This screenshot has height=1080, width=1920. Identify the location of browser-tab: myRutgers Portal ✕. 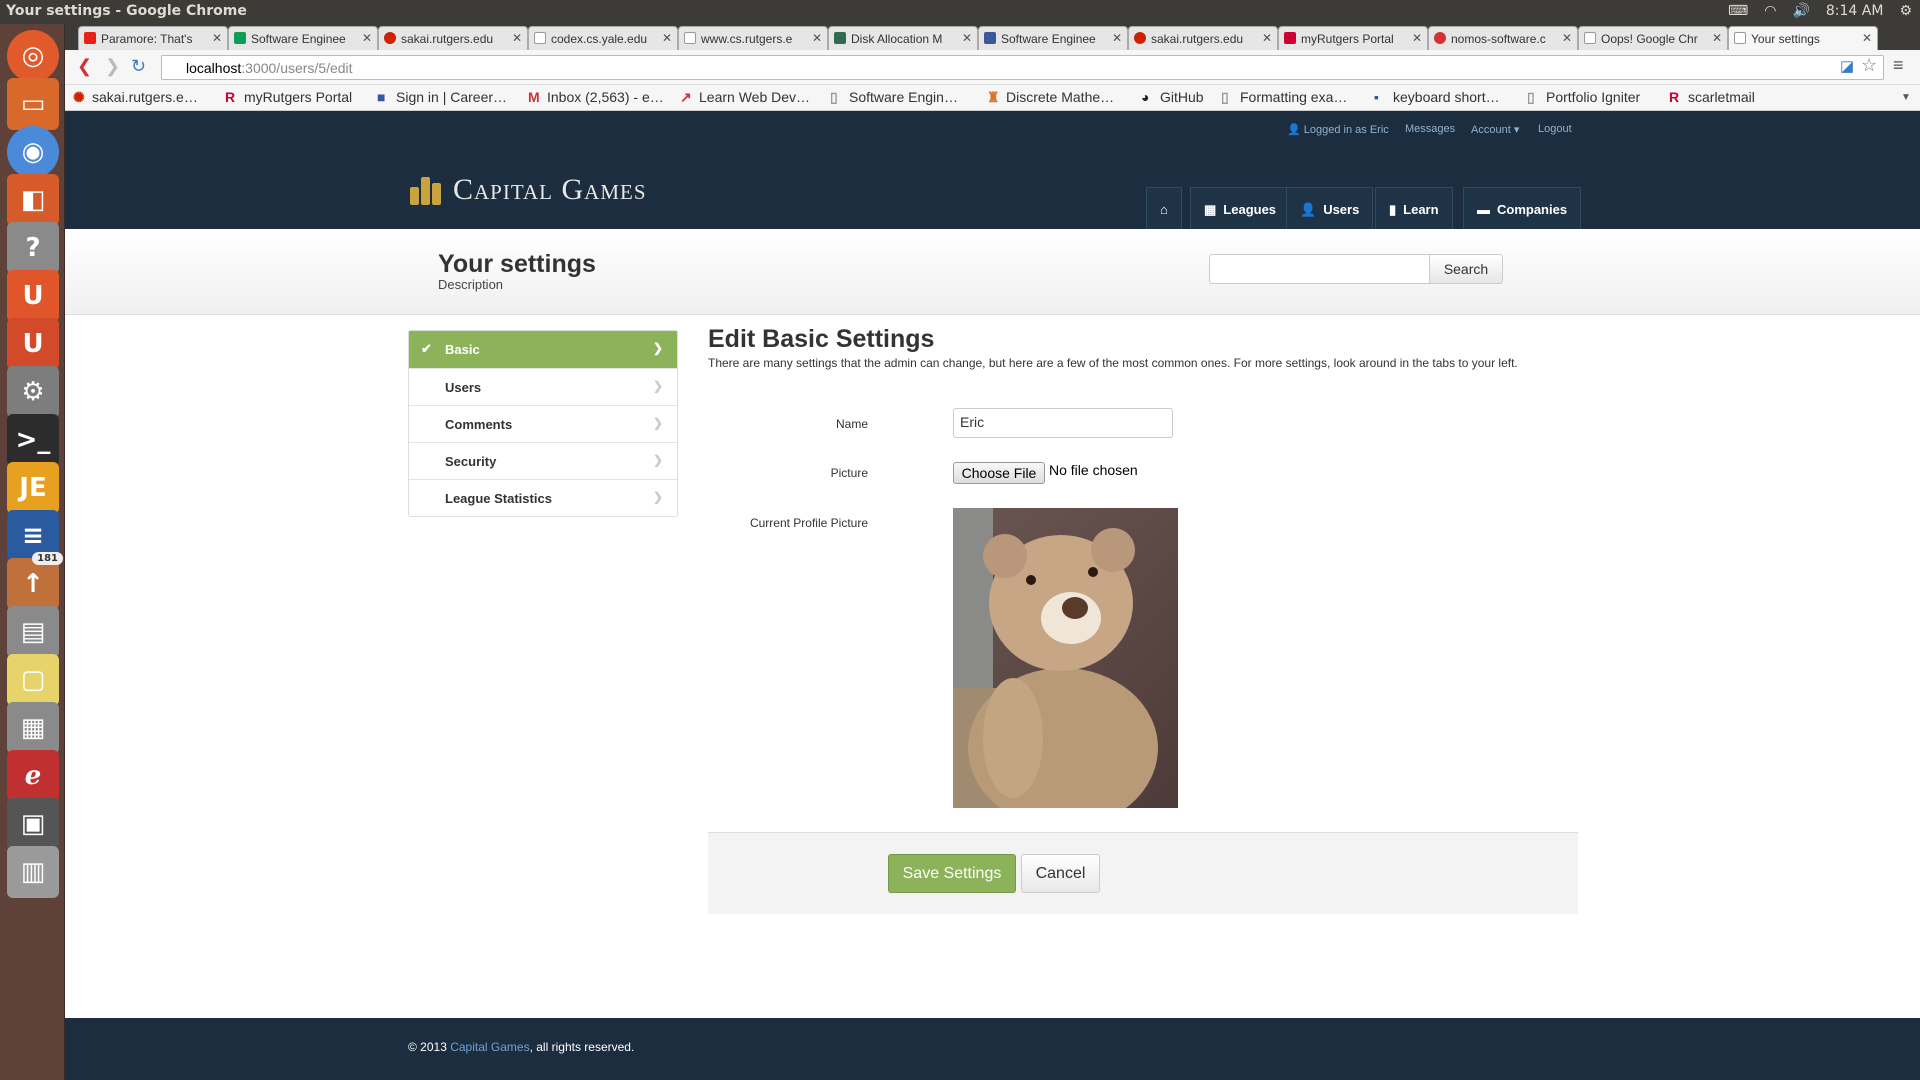
(1353, 38).